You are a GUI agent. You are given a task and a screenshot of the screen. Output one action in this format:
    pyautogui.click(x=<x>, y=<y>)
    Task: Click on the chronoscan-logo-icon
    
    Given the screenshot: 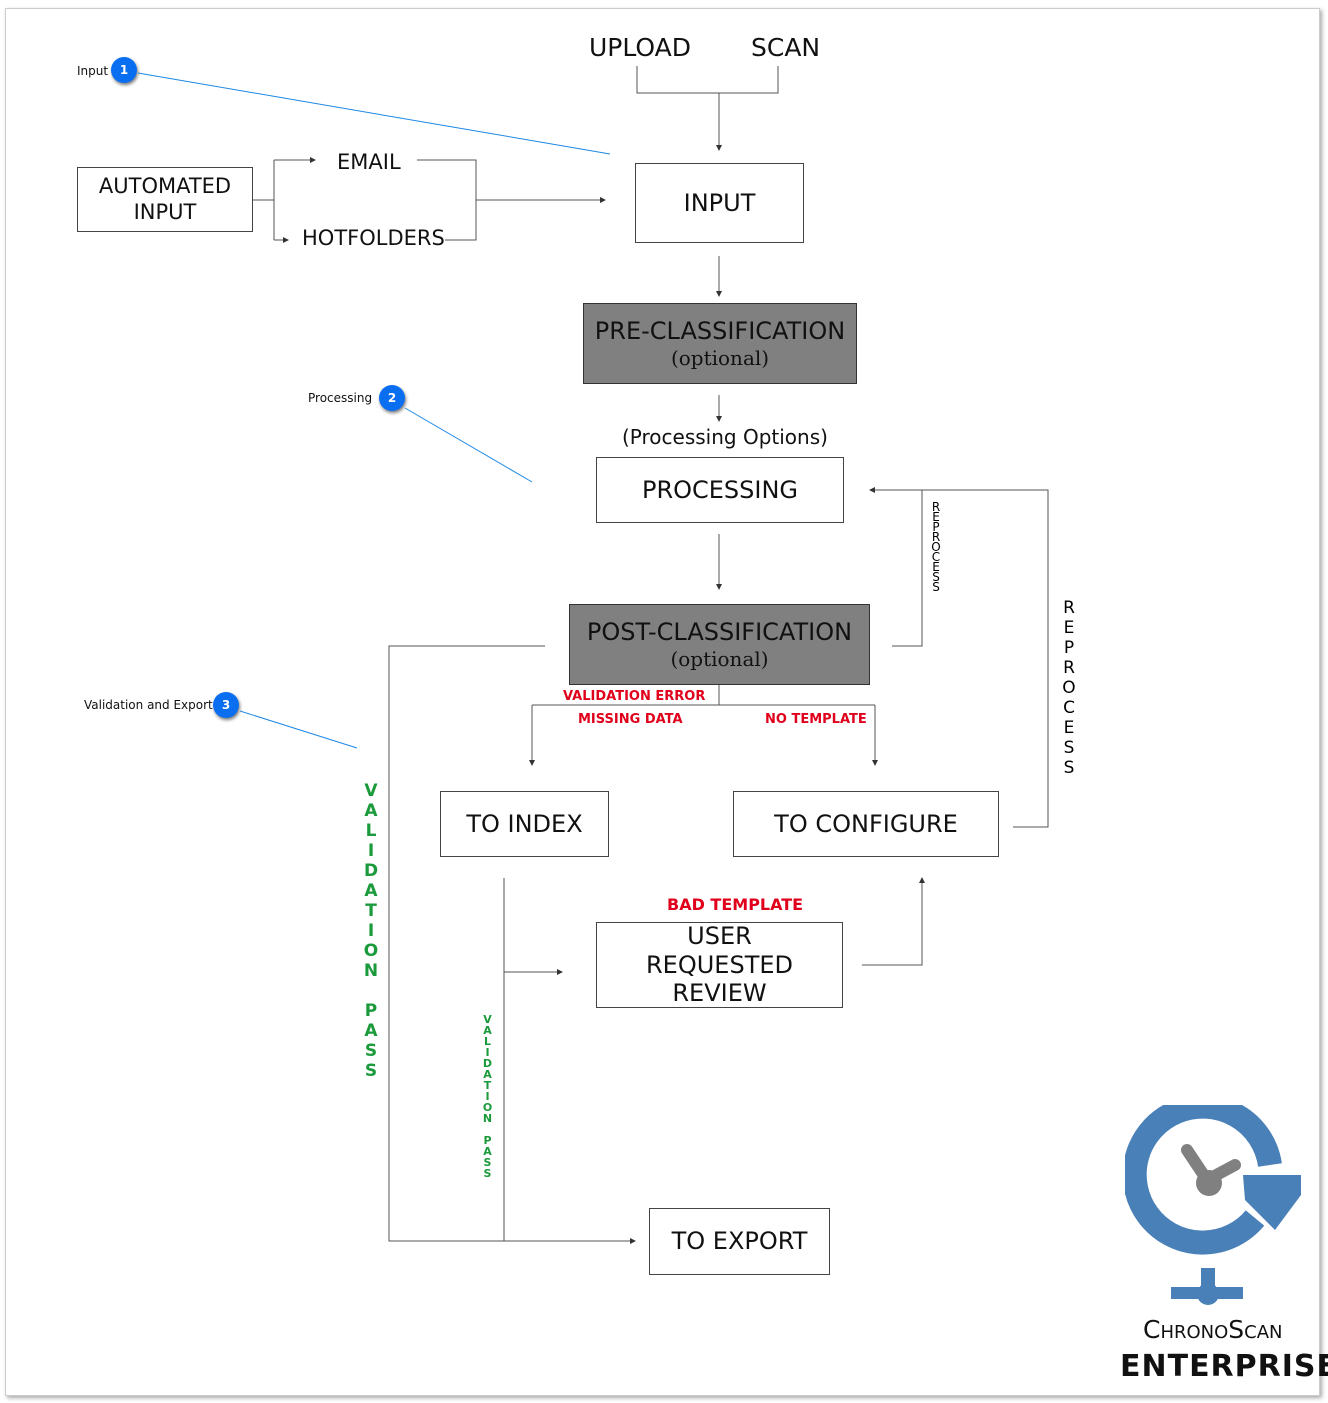 What is the action you would take?
    pyautogui.click(x=1213, y=1205)
    